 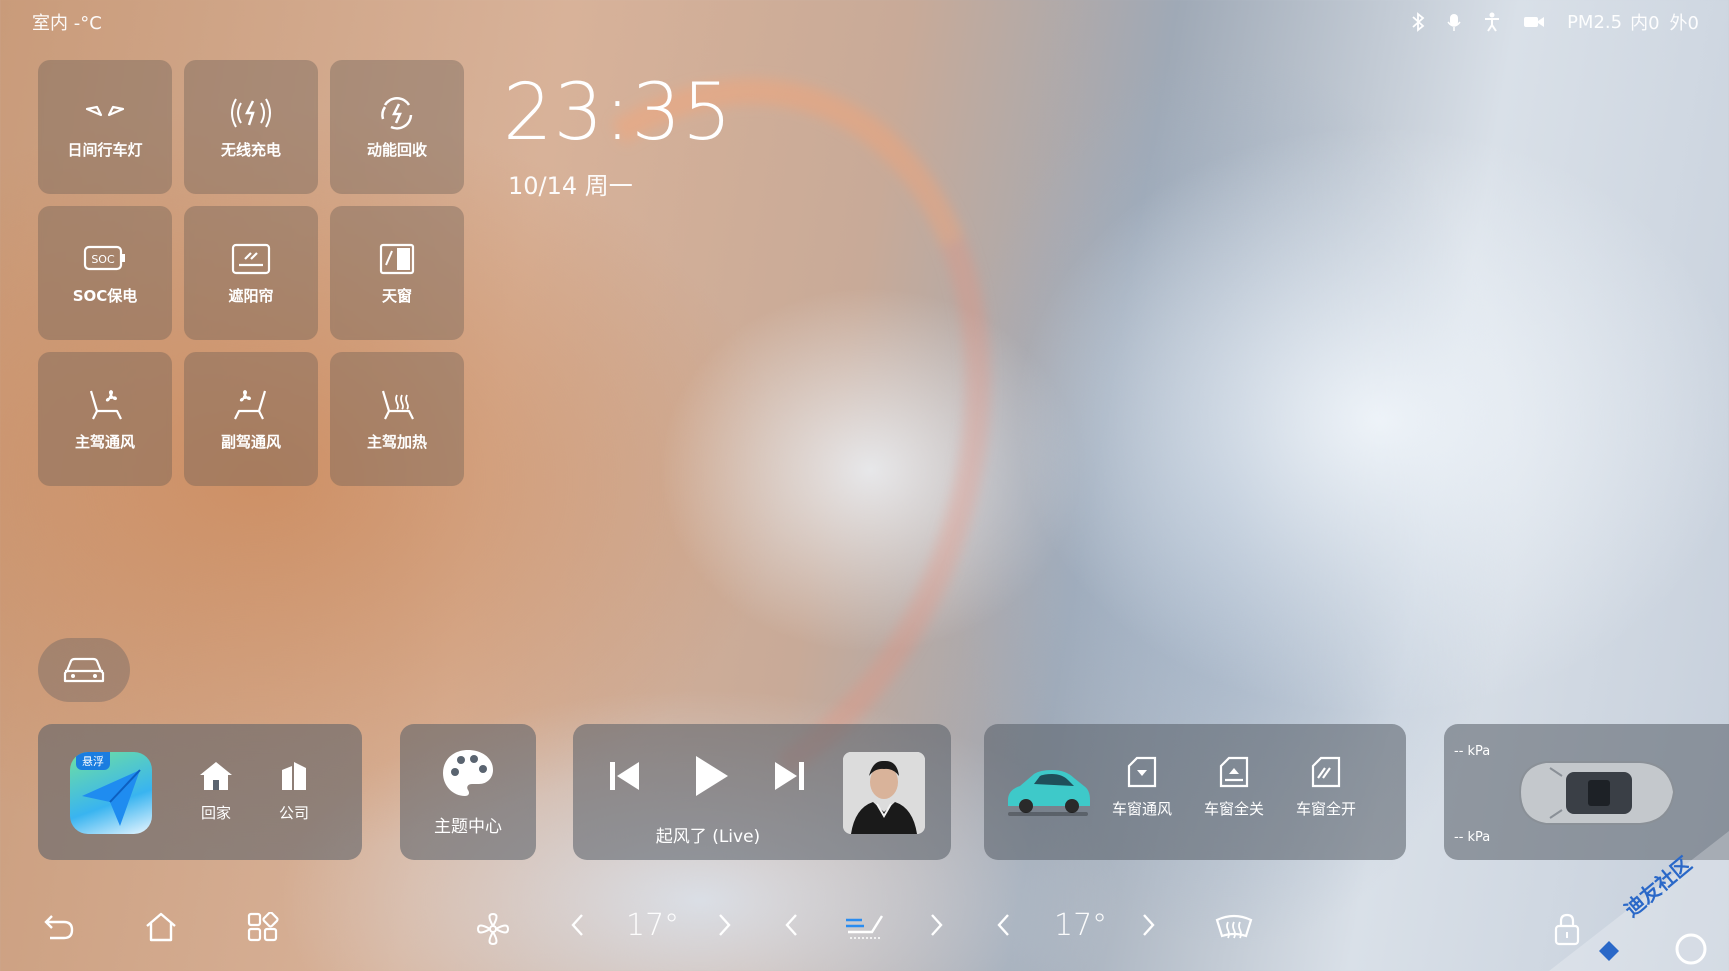 I want to click on daytime-running-light-icon, so click(x=105, y=110).